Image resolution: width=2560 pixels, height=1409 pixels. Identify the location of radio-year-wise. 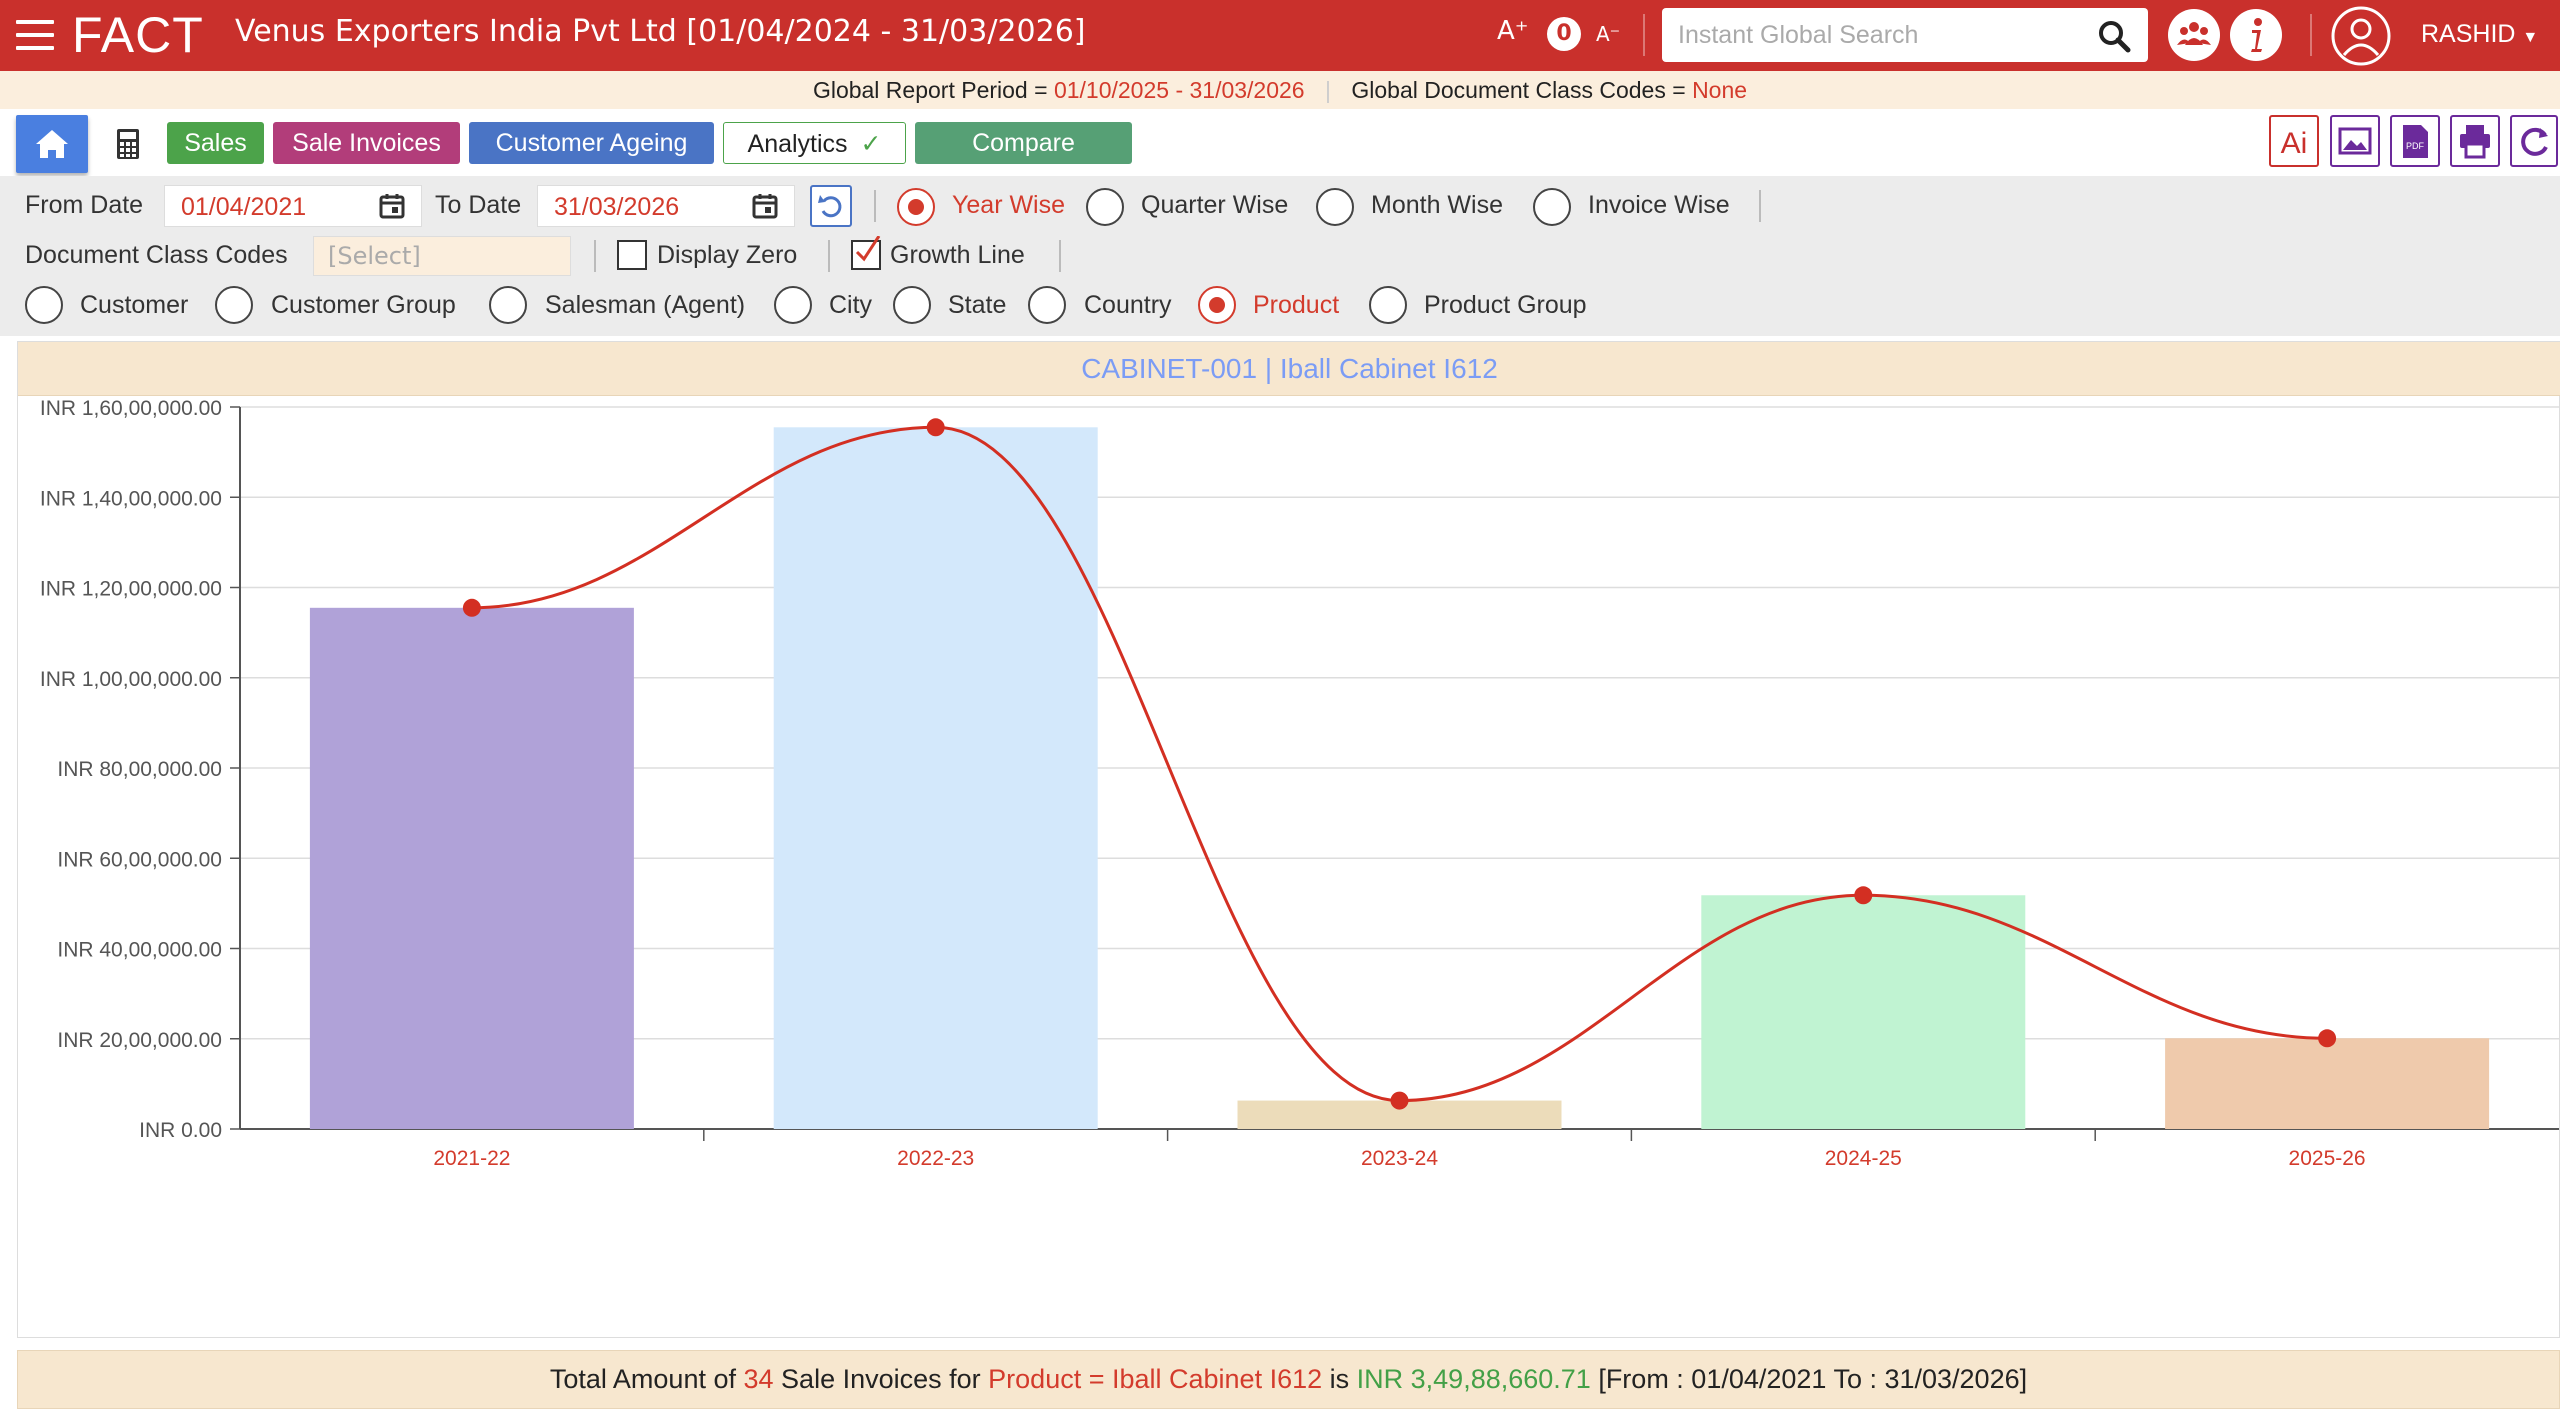
(916, 207).